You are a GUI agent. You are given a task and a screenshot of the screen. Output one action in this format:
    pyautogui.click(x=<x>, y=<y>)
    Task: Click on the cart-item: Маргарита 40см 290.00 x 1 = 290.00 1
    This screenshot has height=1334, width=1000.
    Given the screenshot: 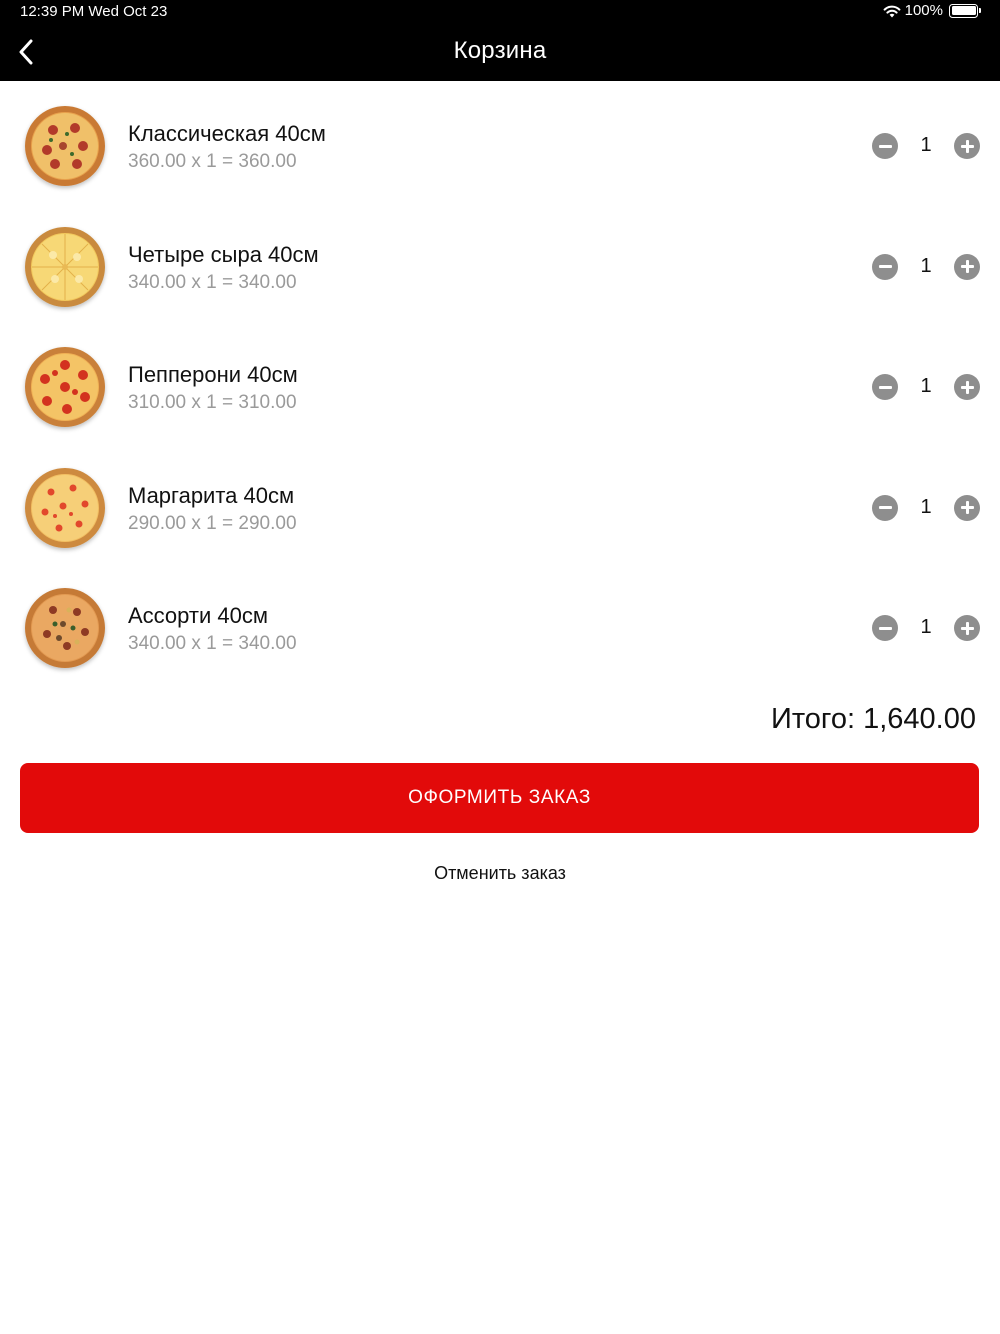 What is the action you would take?
    pyautogui.click(x=500, y=503)
    